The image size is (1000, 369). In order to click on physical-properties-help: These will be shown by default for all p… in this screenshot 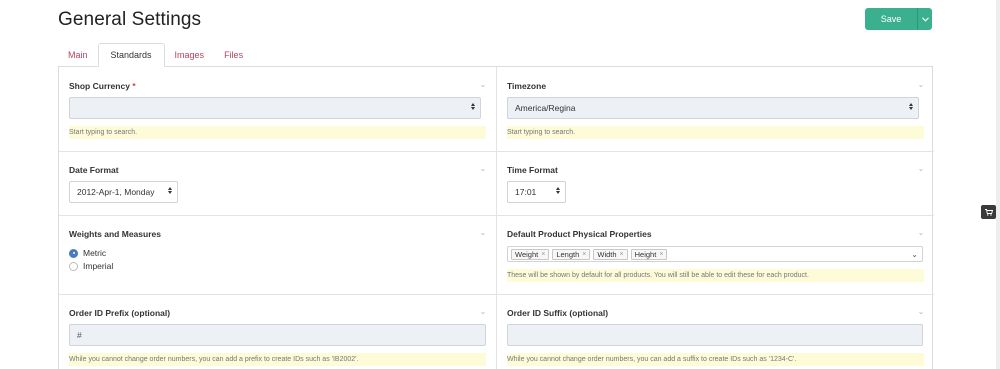, I will do `click(715, 275)`.